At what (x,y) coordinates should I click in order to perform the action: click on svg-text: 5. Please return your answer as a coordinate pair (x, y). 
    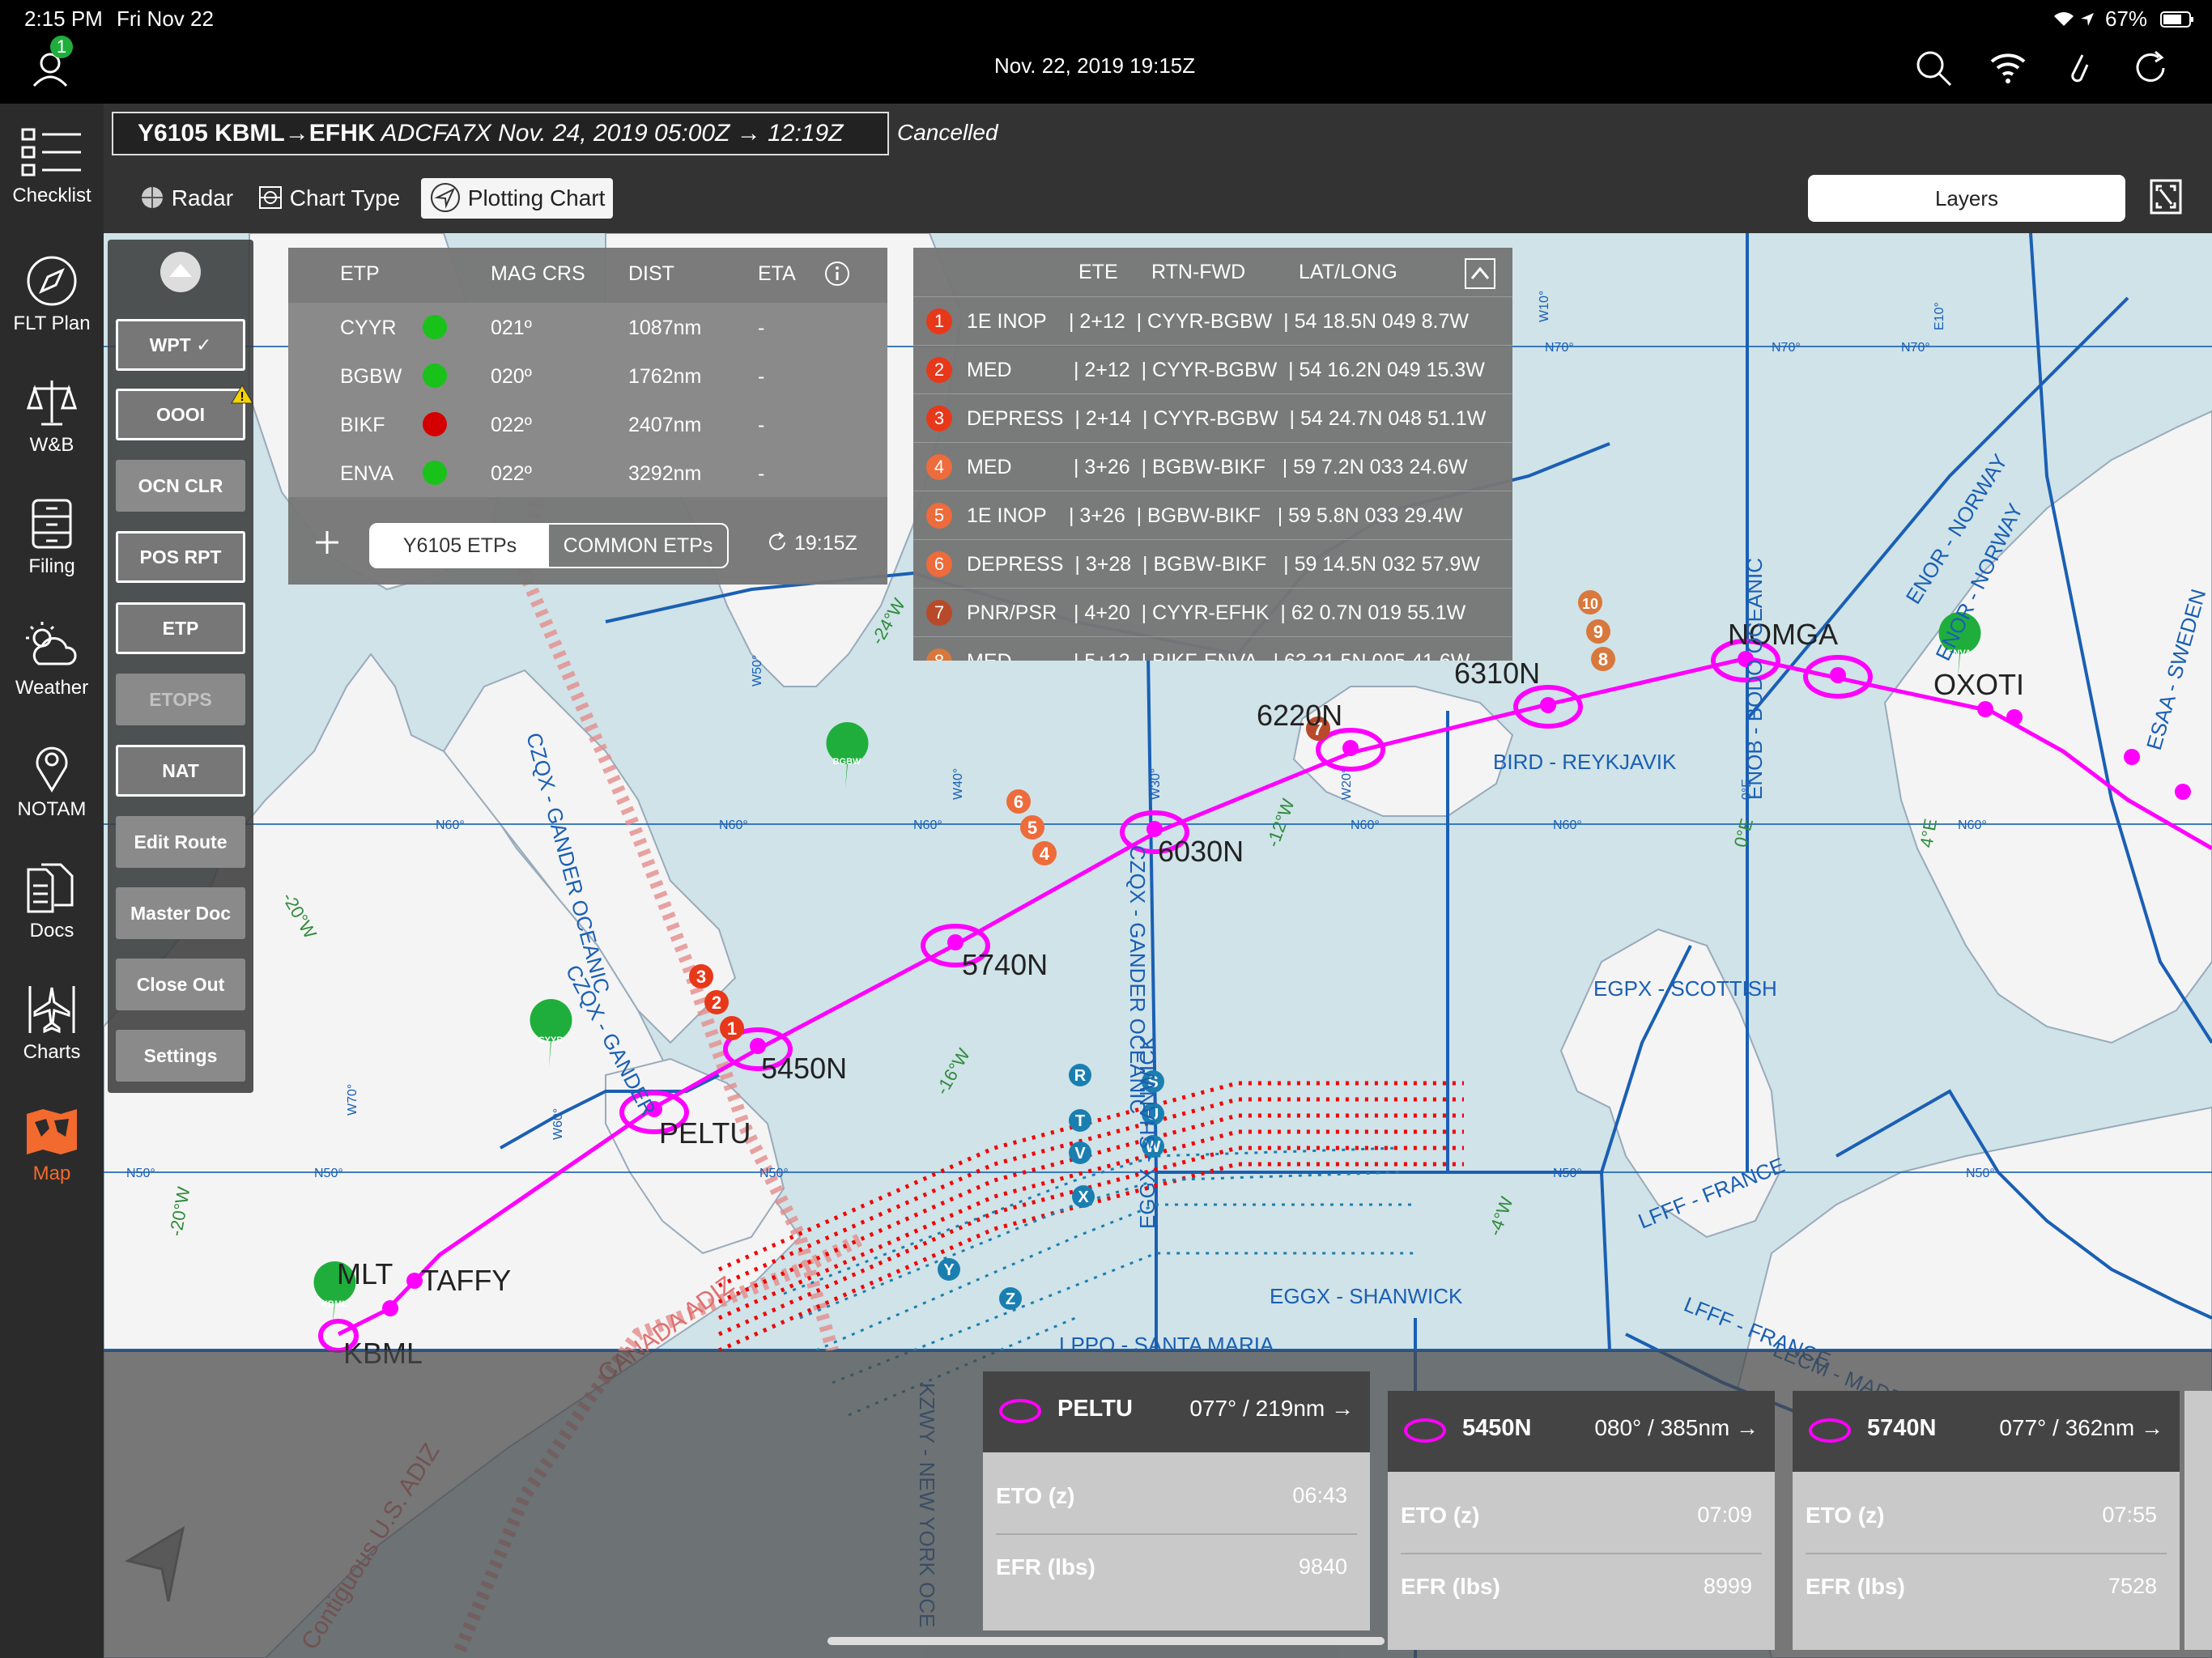
    Looking at the image, I should click on (1032, 828).